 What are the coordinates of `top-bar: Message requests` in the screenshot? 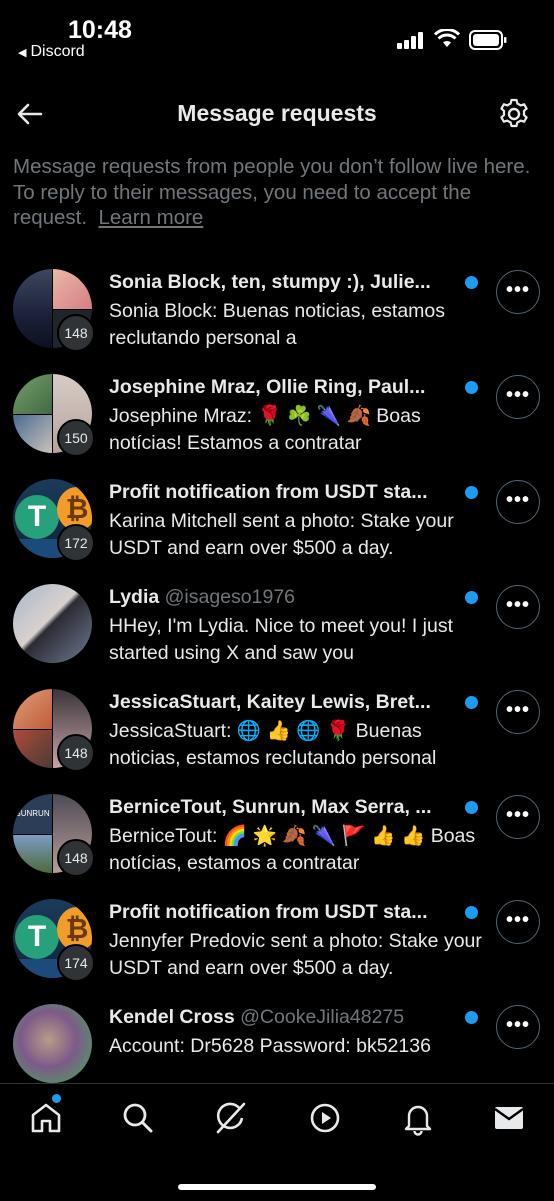 It's located at (277, 114).